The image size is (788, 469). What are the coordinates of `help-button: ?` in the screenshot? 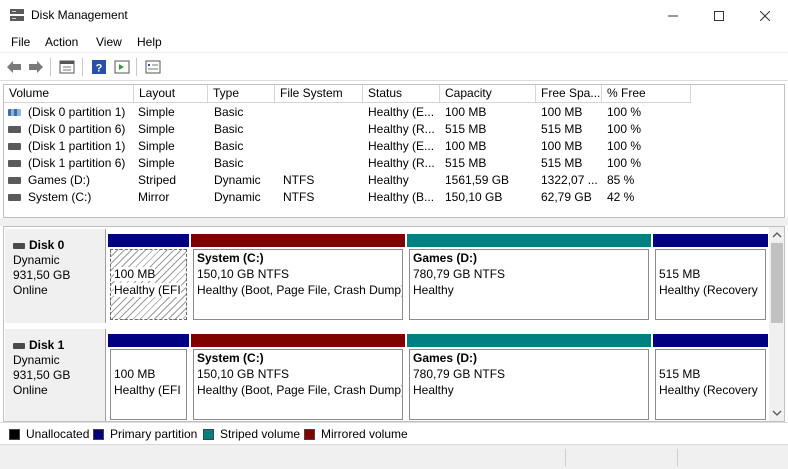 It's located at (99, 67).